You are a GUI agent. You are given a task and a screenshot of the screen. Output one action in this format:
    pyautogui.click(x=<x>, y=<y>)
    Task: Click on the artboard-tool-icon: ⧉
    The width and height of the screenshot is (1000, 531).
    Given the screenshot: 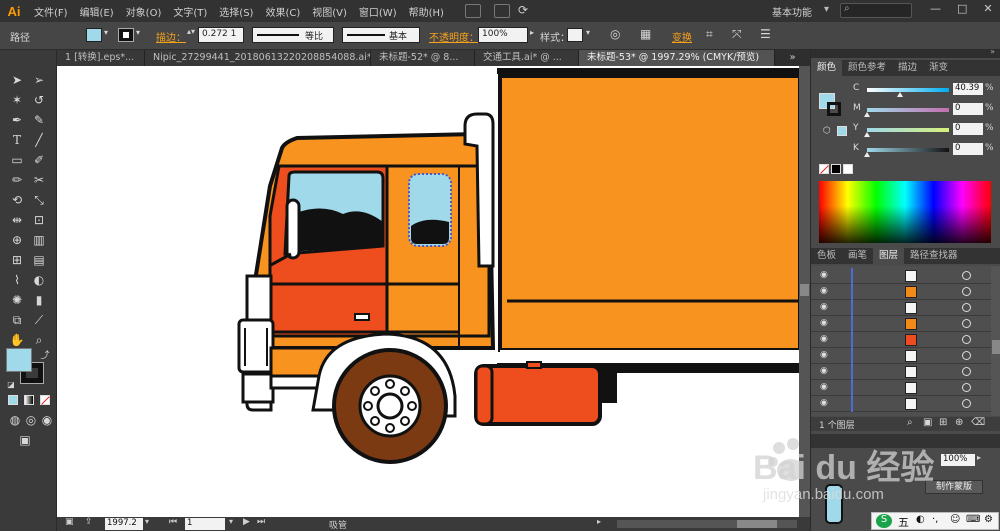 What is the action you would take?
    pyautogui.click(x=17, y=320)
    